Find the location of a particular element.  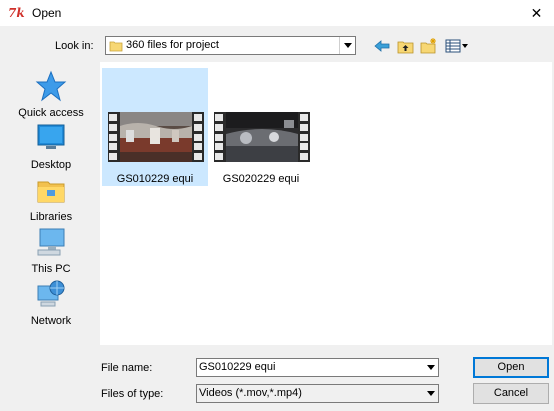

filename-value: GS010229 equi is located at coordinates (237, 367).